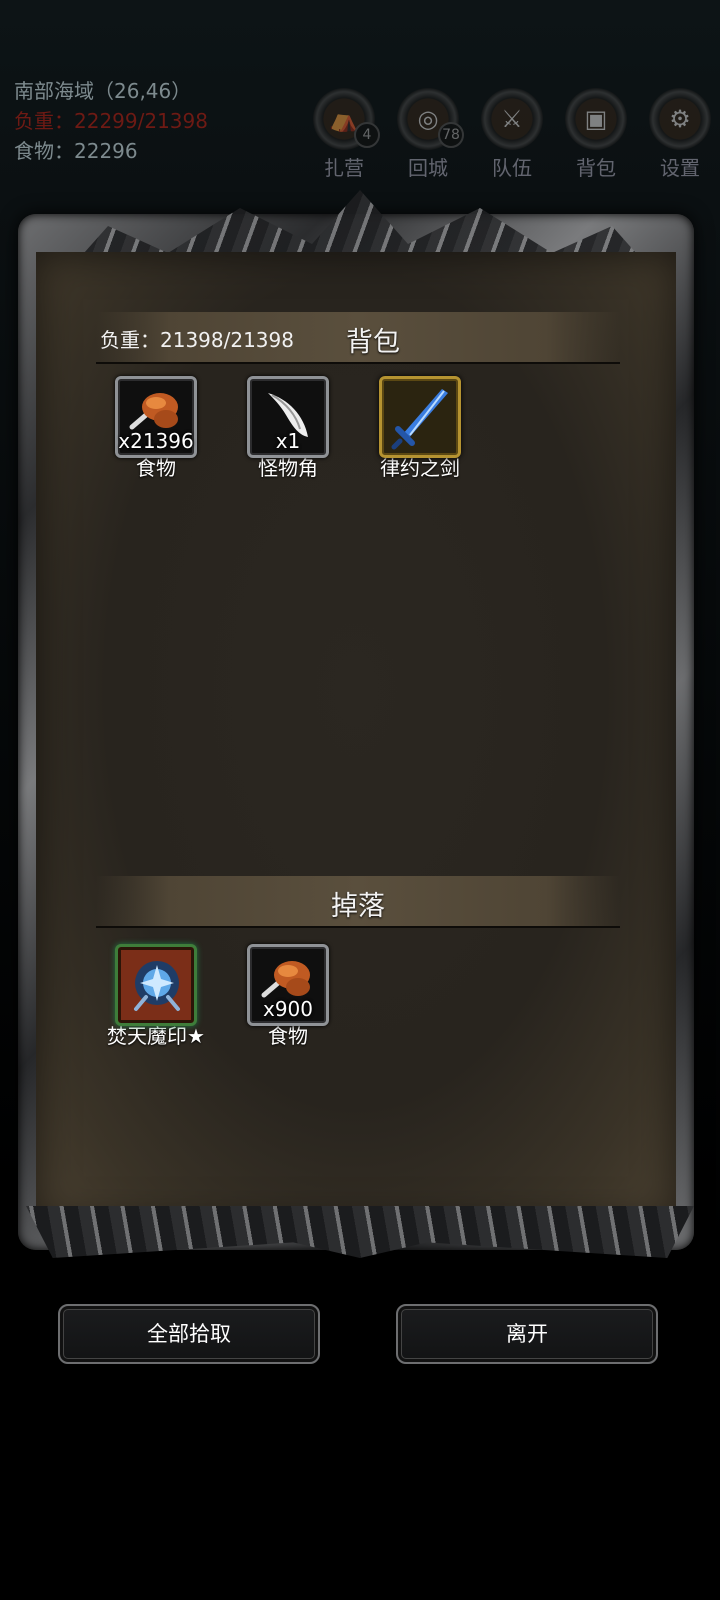 Image resolution: width=720 pixels, height=1600 pixels. What do you see at coordinates (680, 119) in the screenshot?
I see `gear-icon: ⚙` at bounding box center [680, 119].